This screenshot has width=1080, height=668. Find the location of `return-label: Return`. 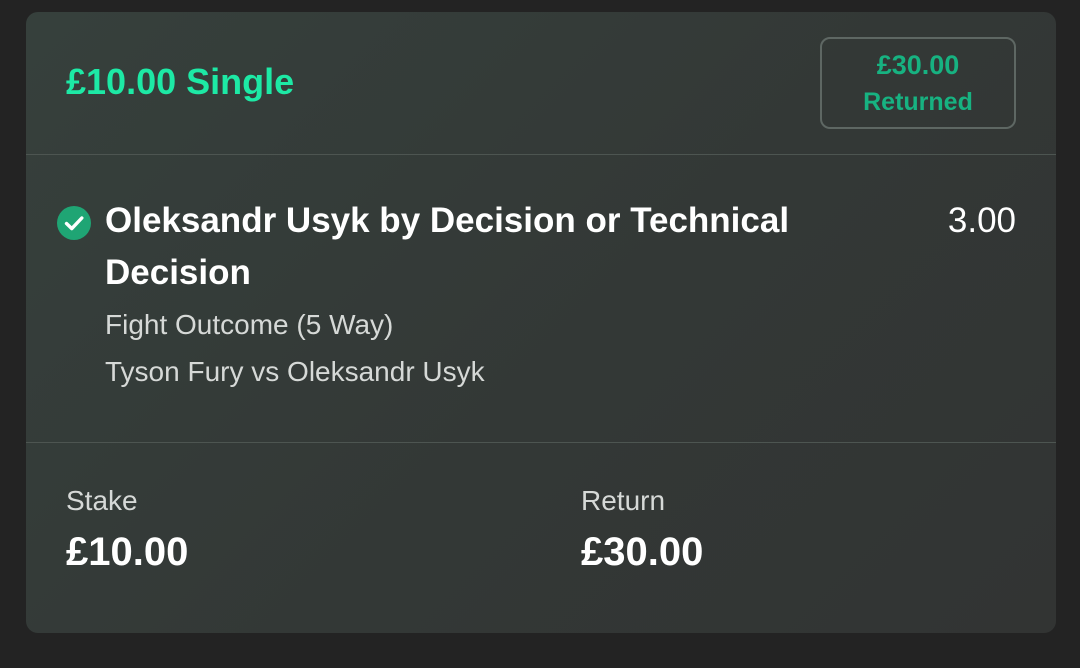

return-label: Return is located at coordinates (623, 500).